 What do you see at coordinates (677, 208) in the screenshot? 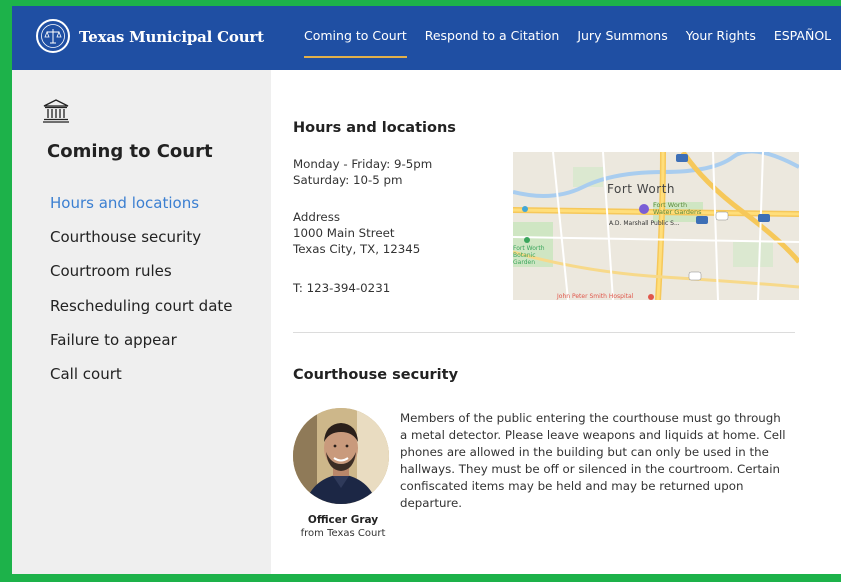
I see `map-label-water-gardens: Fort Worth Water Gardens` at bounding box center [677, 208].